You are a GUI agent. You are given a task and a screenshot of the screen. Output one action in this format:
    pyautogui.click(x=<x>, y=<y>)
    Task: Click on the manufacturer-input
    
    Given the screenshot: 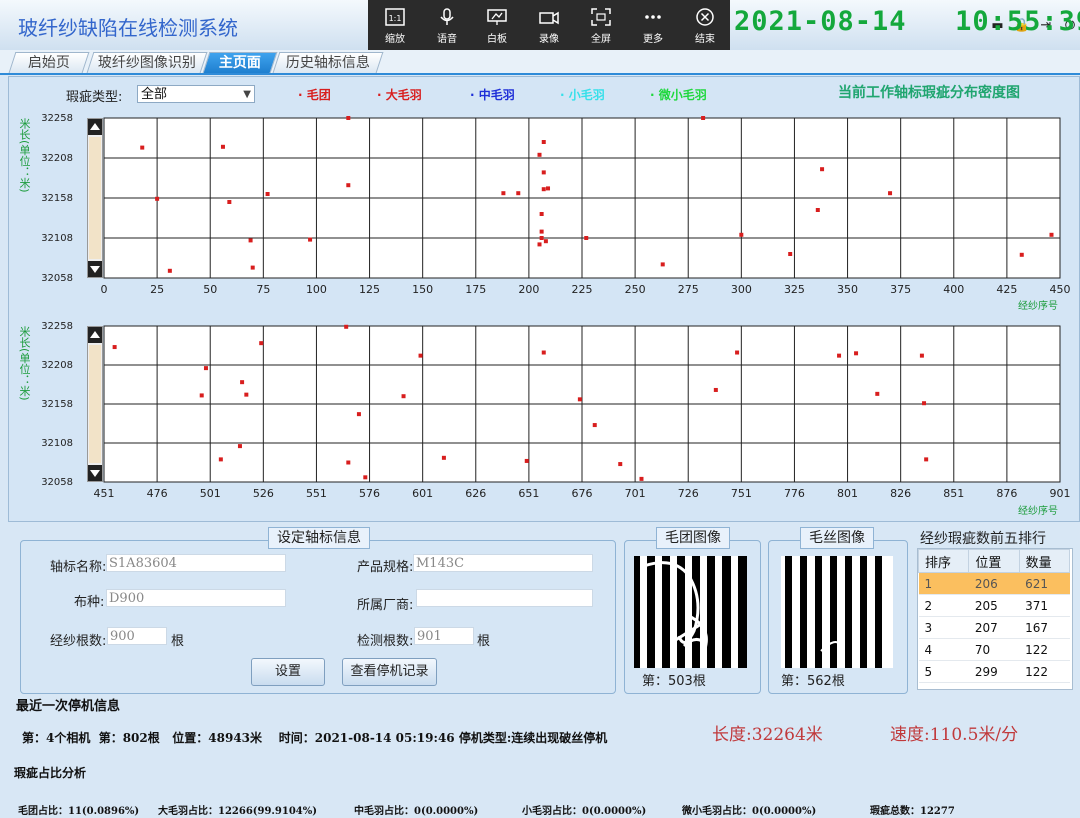 What is the action you would take?
    pyautogui.click(x=504, y=598)
    